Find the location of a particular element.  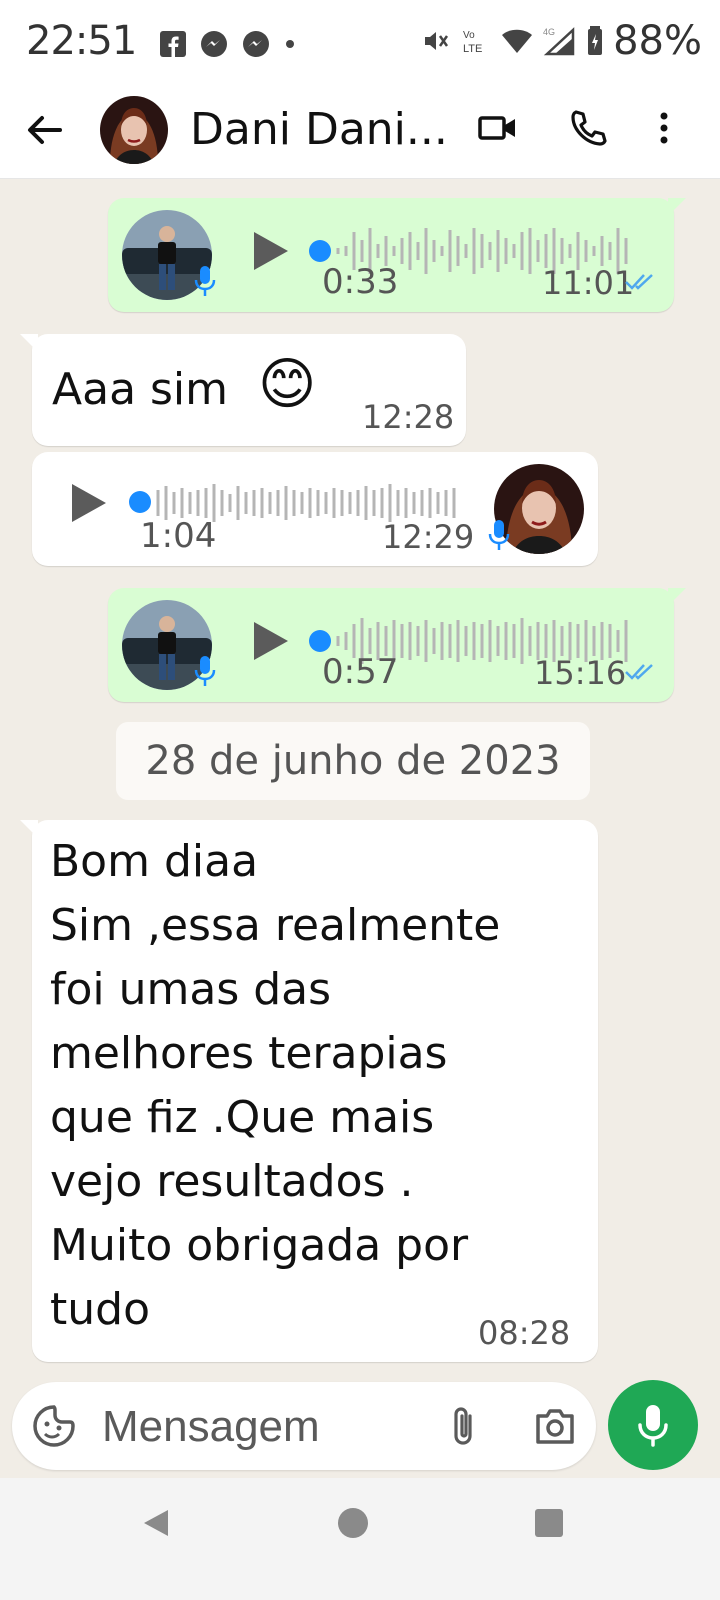

message-time: 08:28 is located at coordinates (524, 1333).